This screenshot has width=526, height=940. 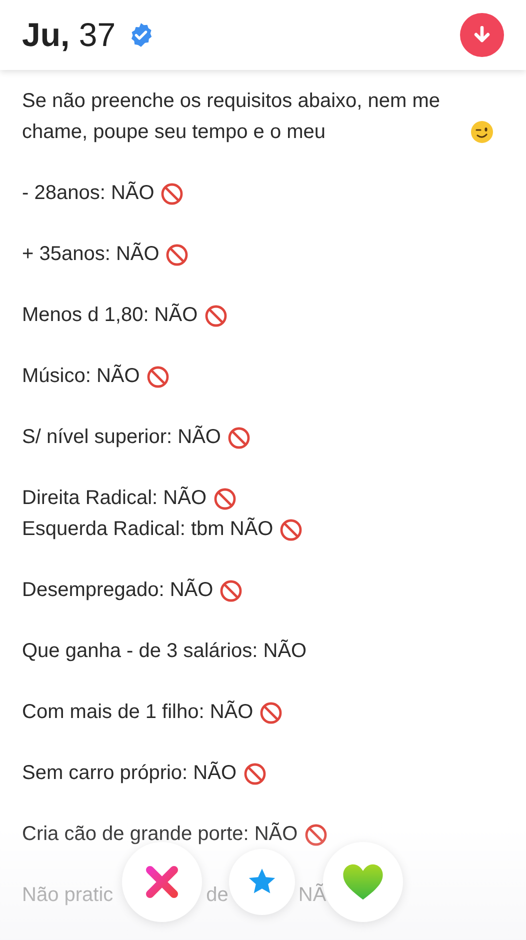 I want to click on profile-name: Ju, 37, so click(x=69, y=35).